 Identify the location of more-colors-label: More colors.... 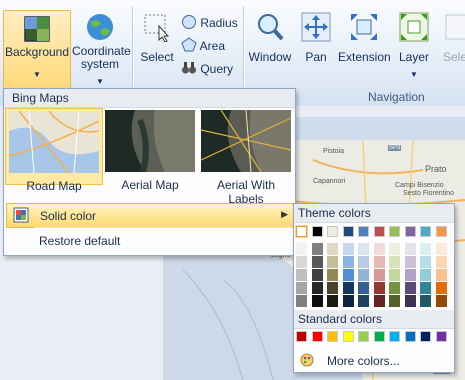
(363, 361).